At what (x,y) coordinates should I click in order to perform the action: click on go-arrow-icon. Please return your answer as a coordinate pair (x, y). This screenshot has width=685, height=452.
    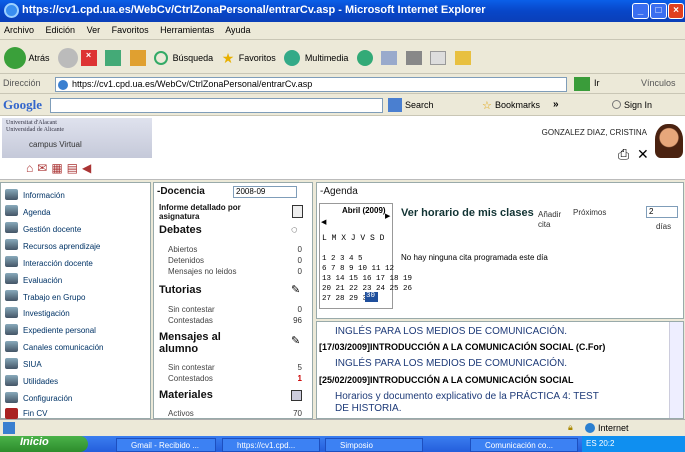
    Looking at the image, I should click on (582, 84).